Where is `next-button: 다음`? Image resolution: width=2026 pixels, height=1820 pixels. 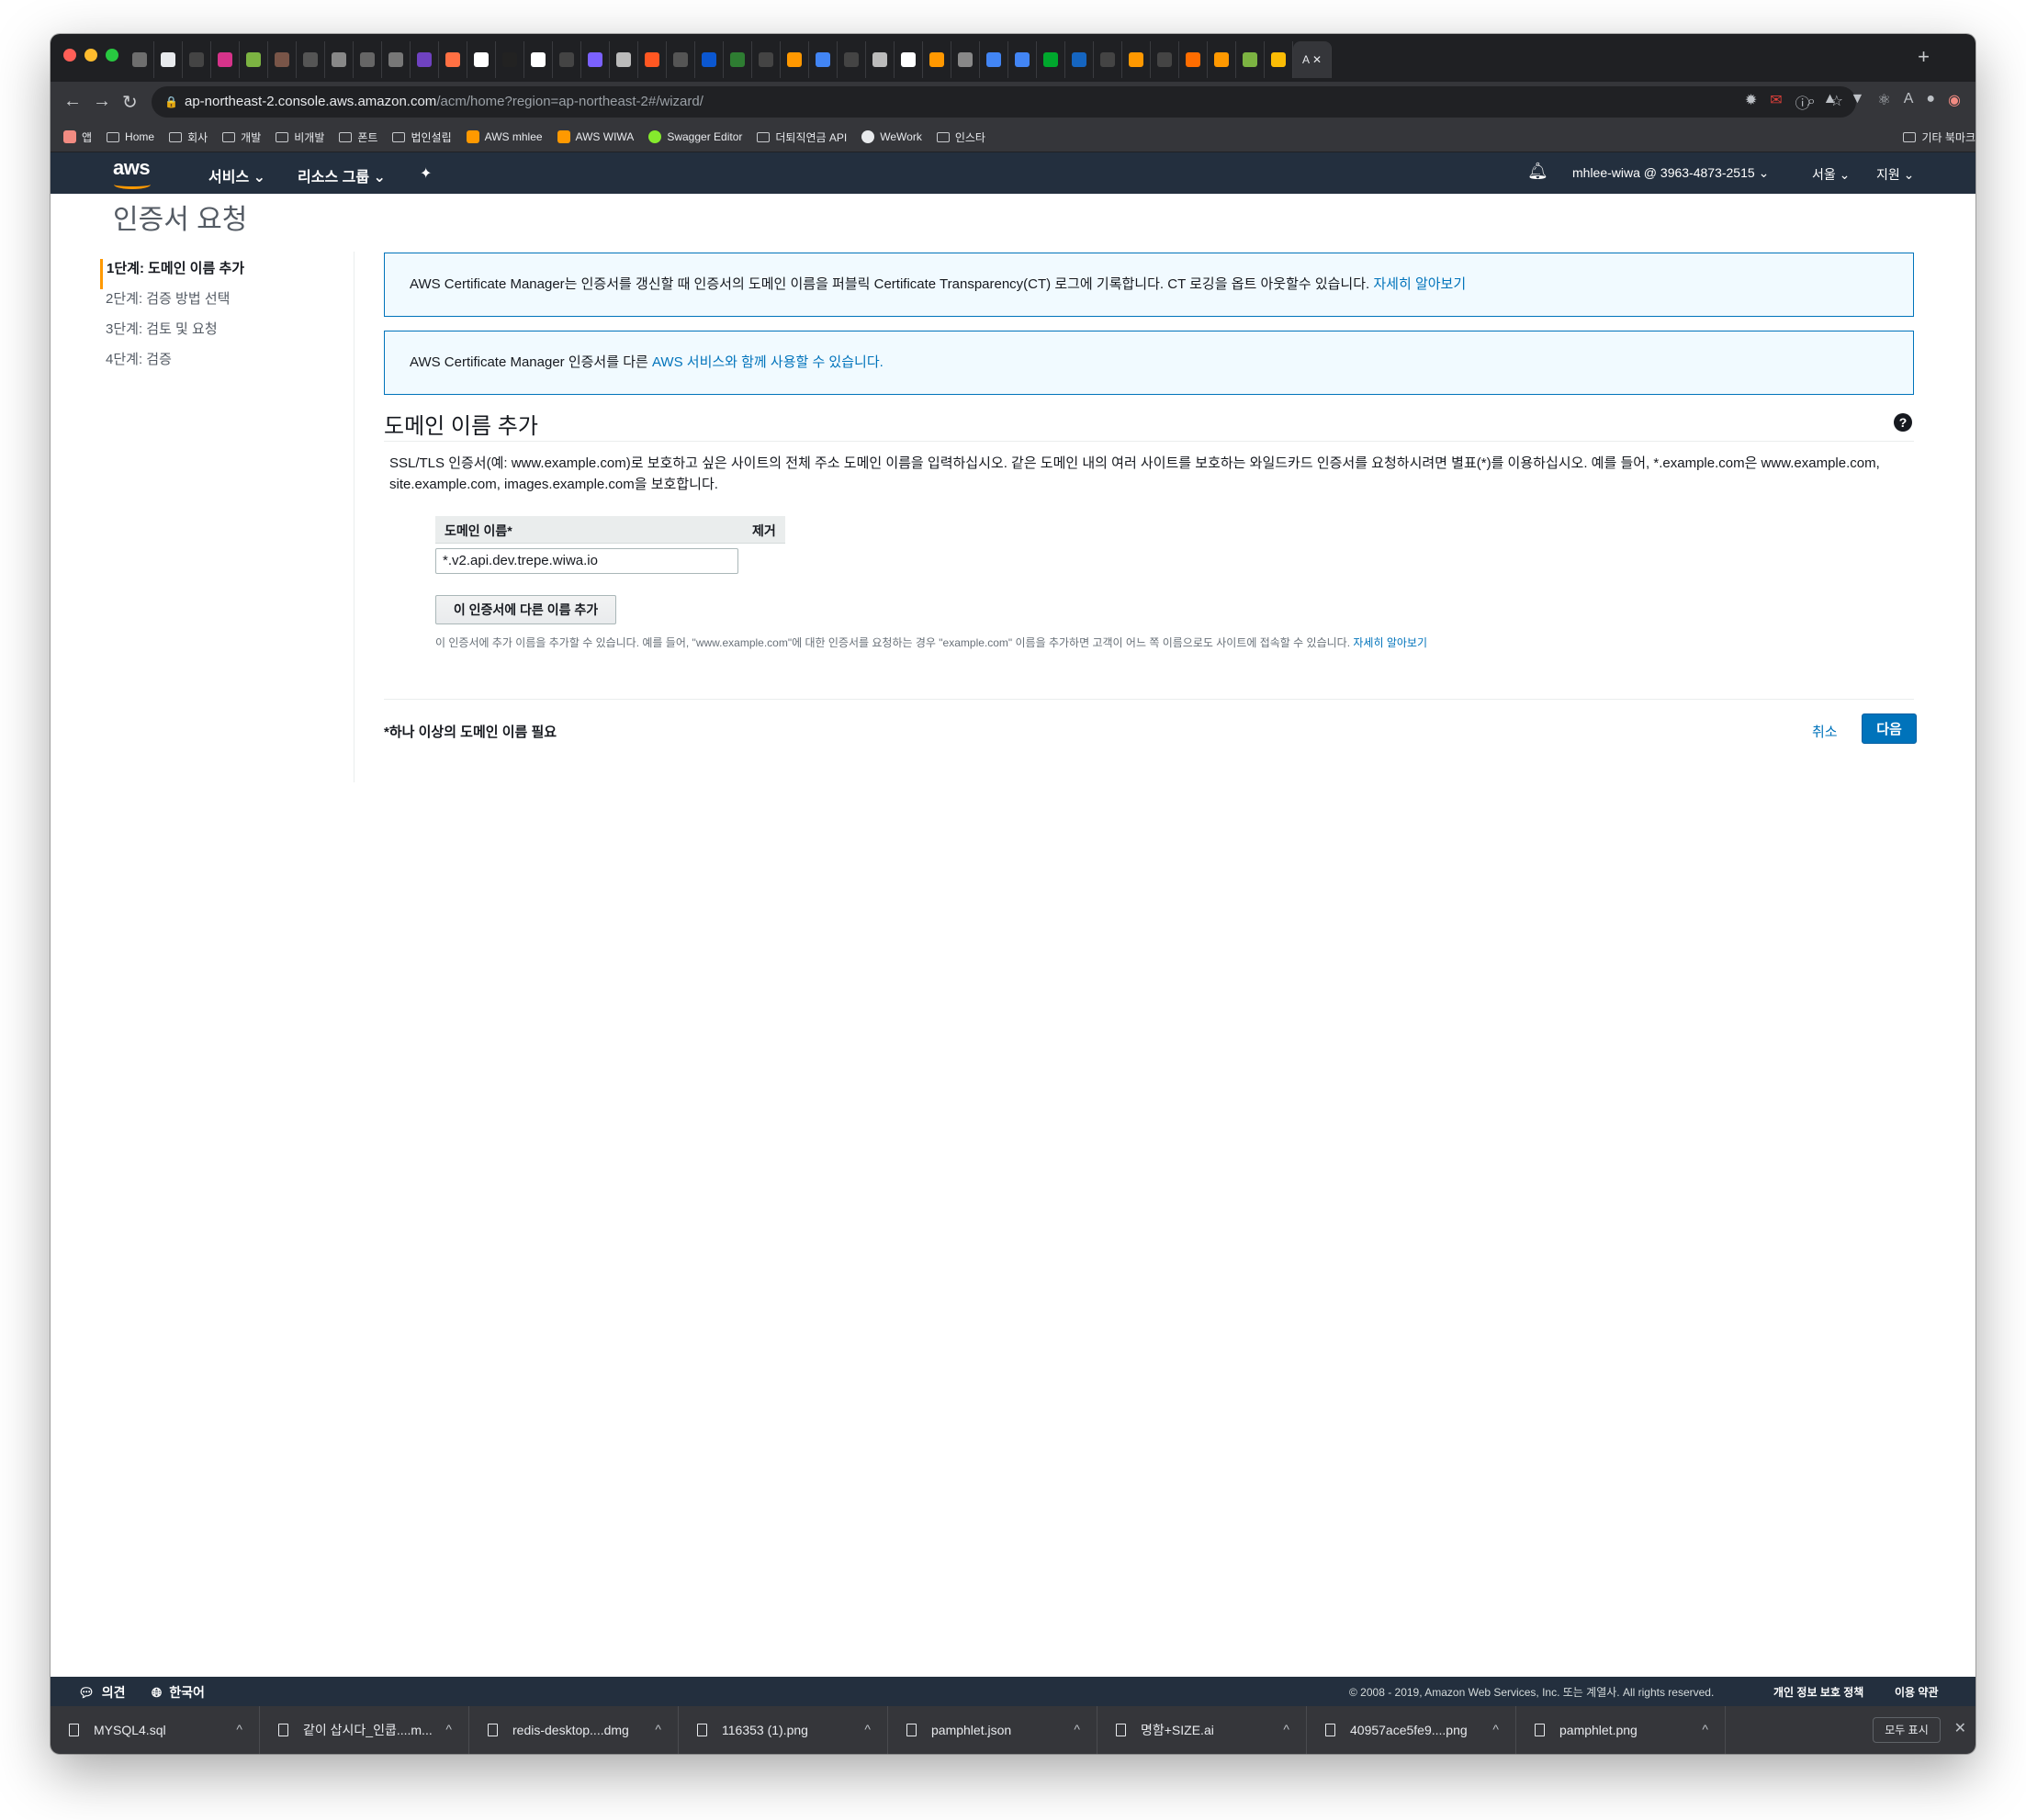 next-button: 다음 is located at coordinates (1889, 728).